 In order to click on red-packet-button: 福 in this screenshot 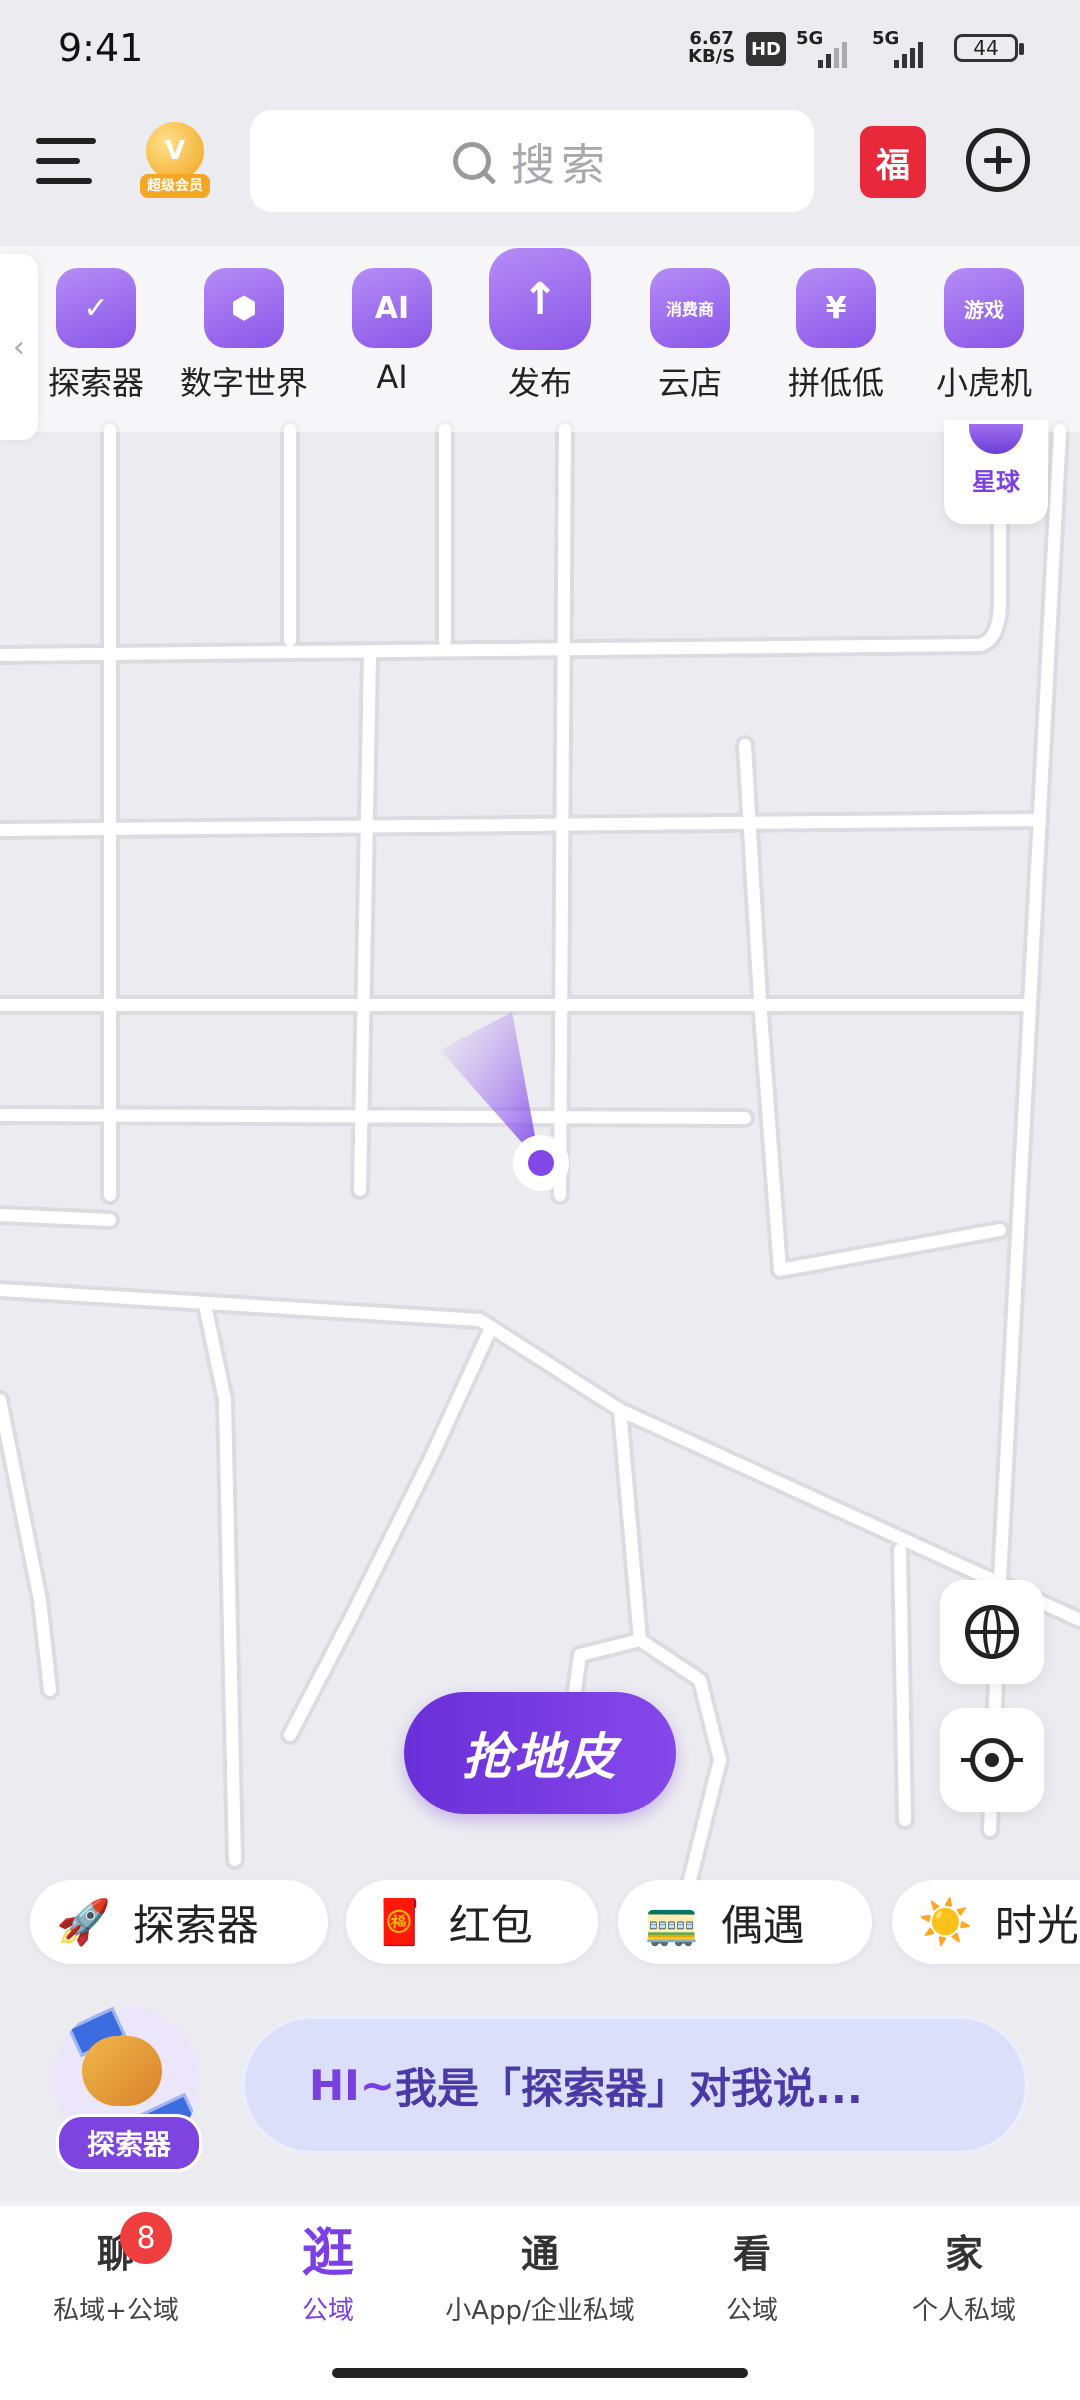, I will do `click(893, 162)`.